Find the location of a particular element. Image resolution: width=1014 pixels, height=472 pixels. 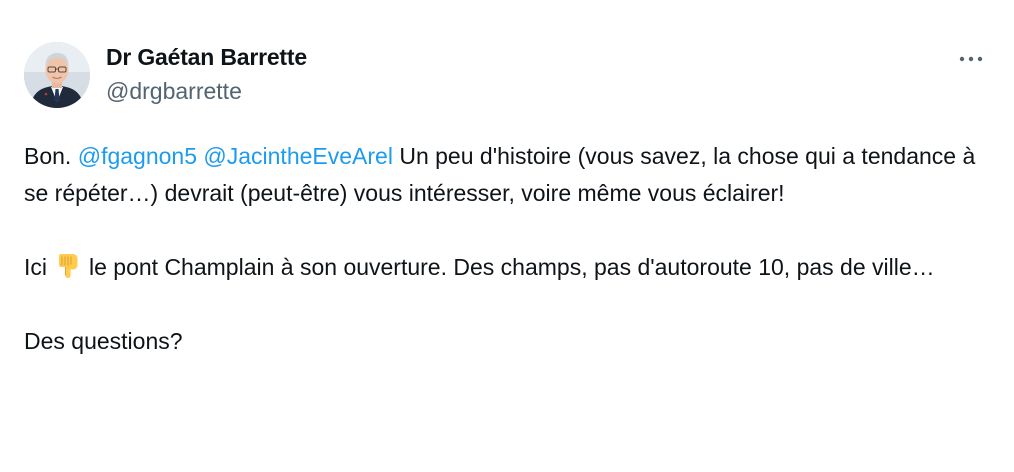

tweet-paragraph-3: Des questions? is located at coordinates (103, 341).